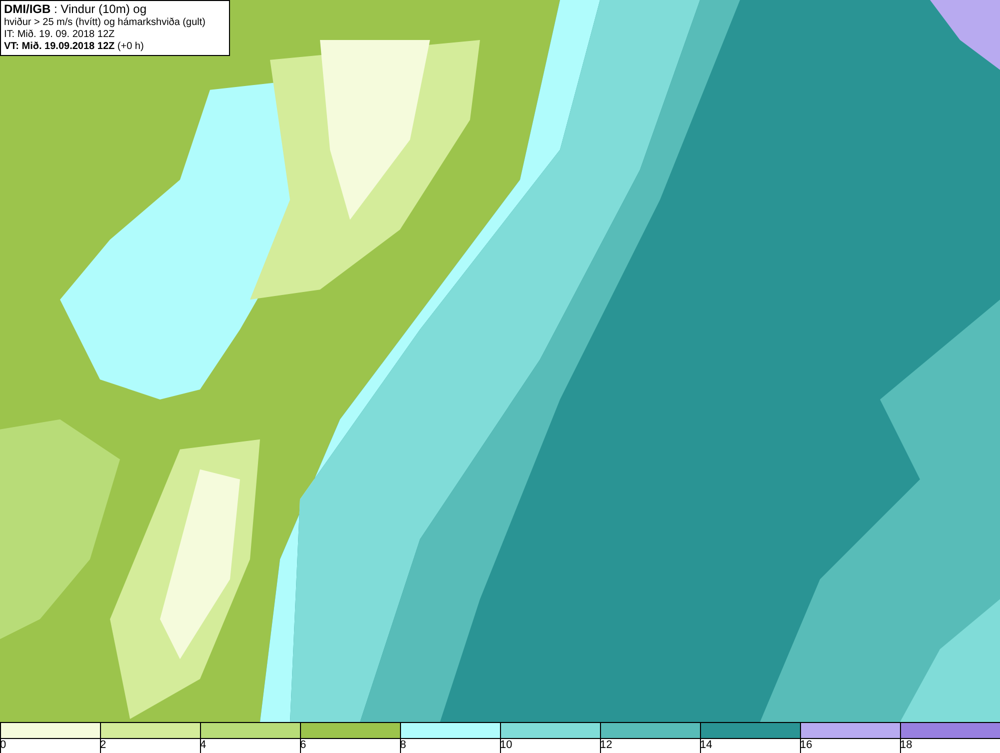 This screenshot has height=753, width=1000. What do you see at coordinates (60, 35) in the screenshot?
I see `title-line: IT: Mið. 19. 09. 2018 12Z` at bounding box center [60, 35].